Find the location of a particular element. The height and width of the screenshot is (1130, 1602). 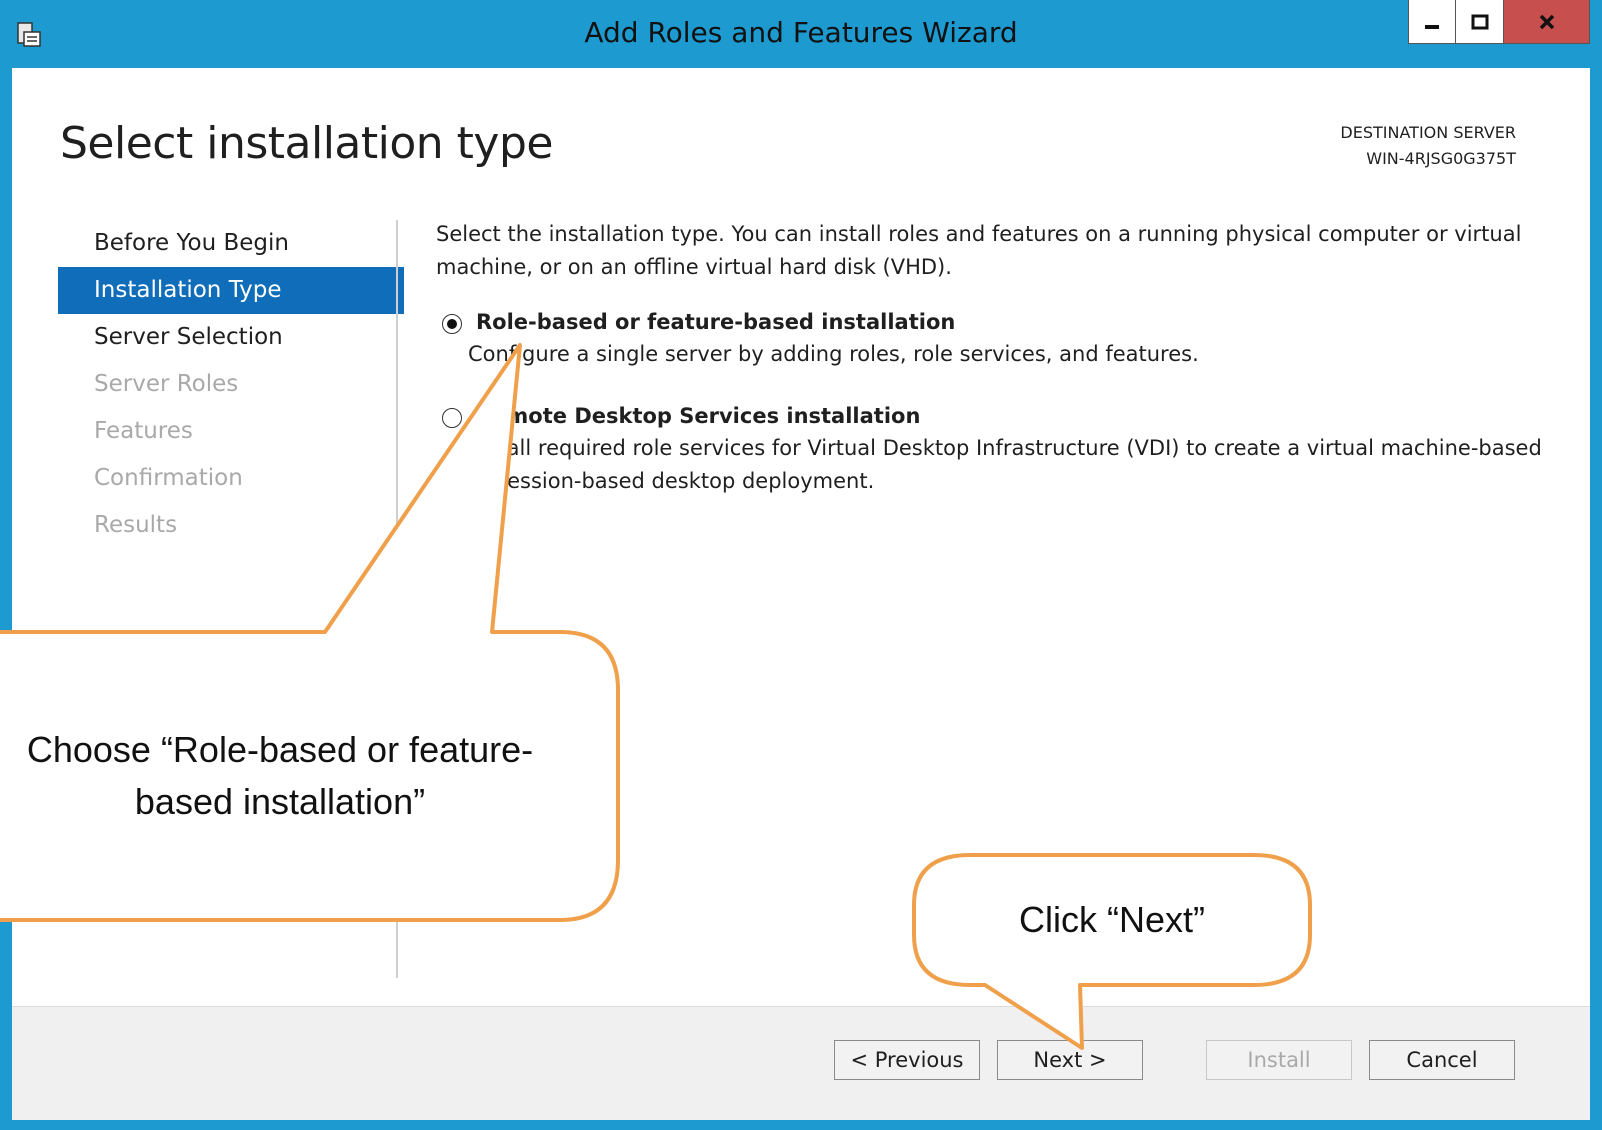

maximize-button is located at coordinates (1480, 22).